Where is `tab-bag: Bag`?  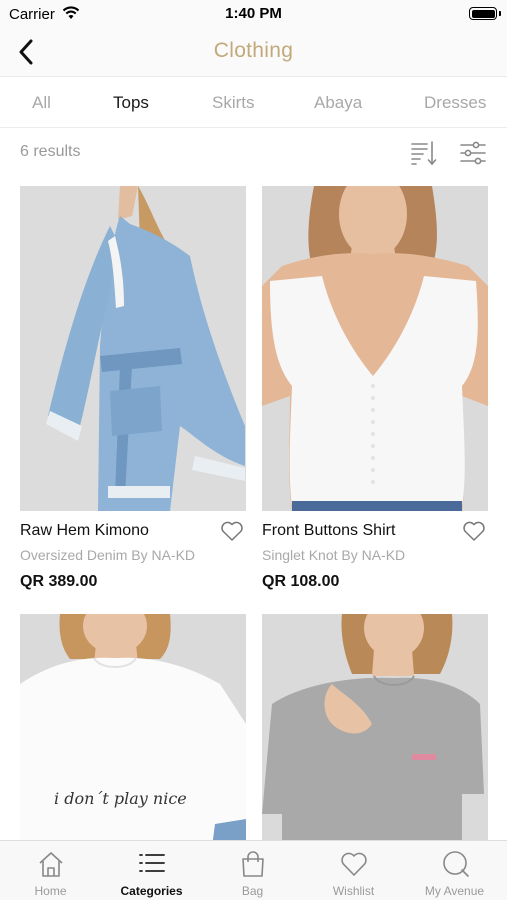
tab-bag: Bag is located at coordinates (252, 870).